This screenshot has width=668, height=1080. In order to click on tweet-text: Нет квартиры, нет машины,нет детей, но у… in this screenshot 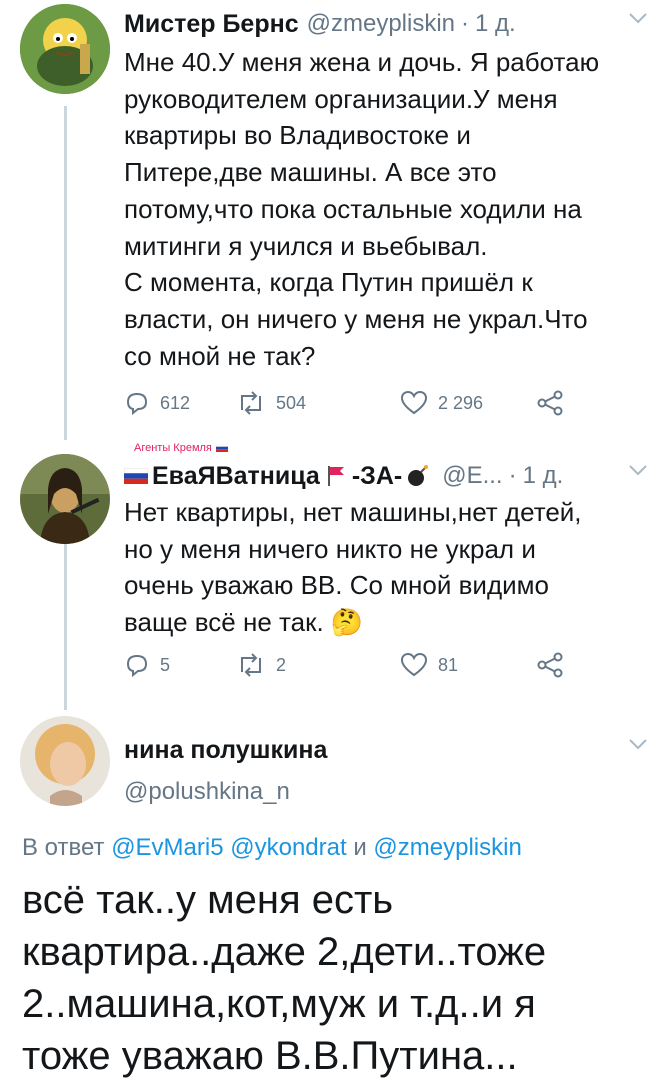, I will do `click(353, 567)`.